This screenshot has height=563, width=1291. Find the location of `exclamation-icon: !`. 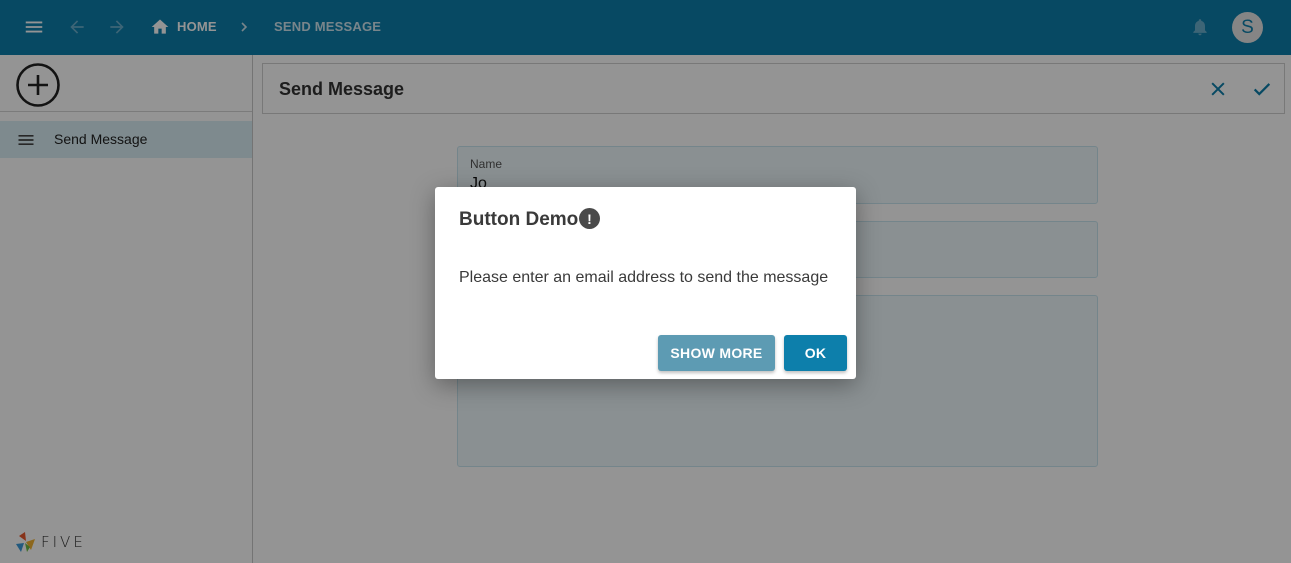

exclamation-icon: ! is located at coordinates (589, 218).